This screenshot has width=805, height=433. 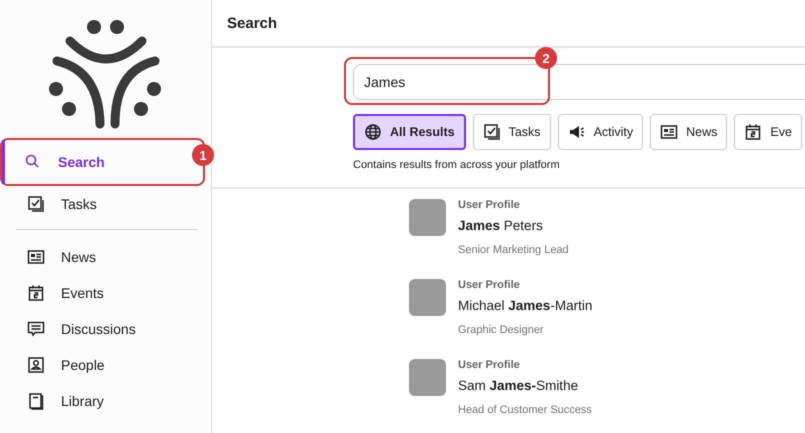 I want to click on filter-tab: Activity, so click(x=601, y=132).